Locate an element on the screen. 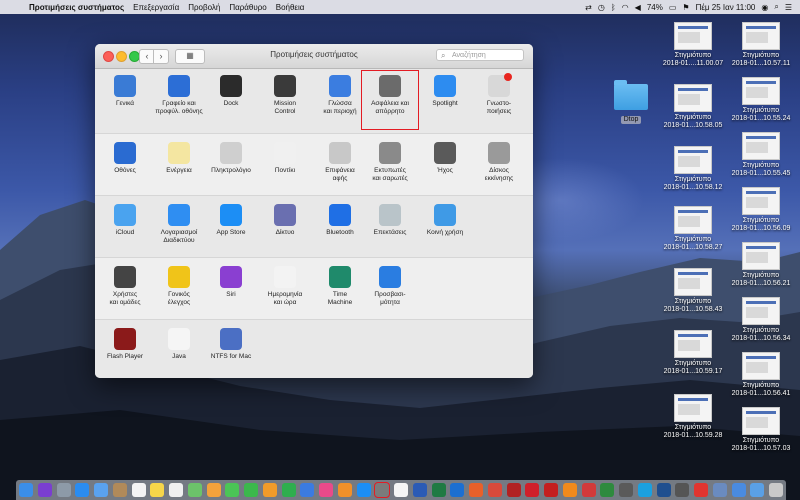  dock-skype-icon is located at coordinates (644, 490).